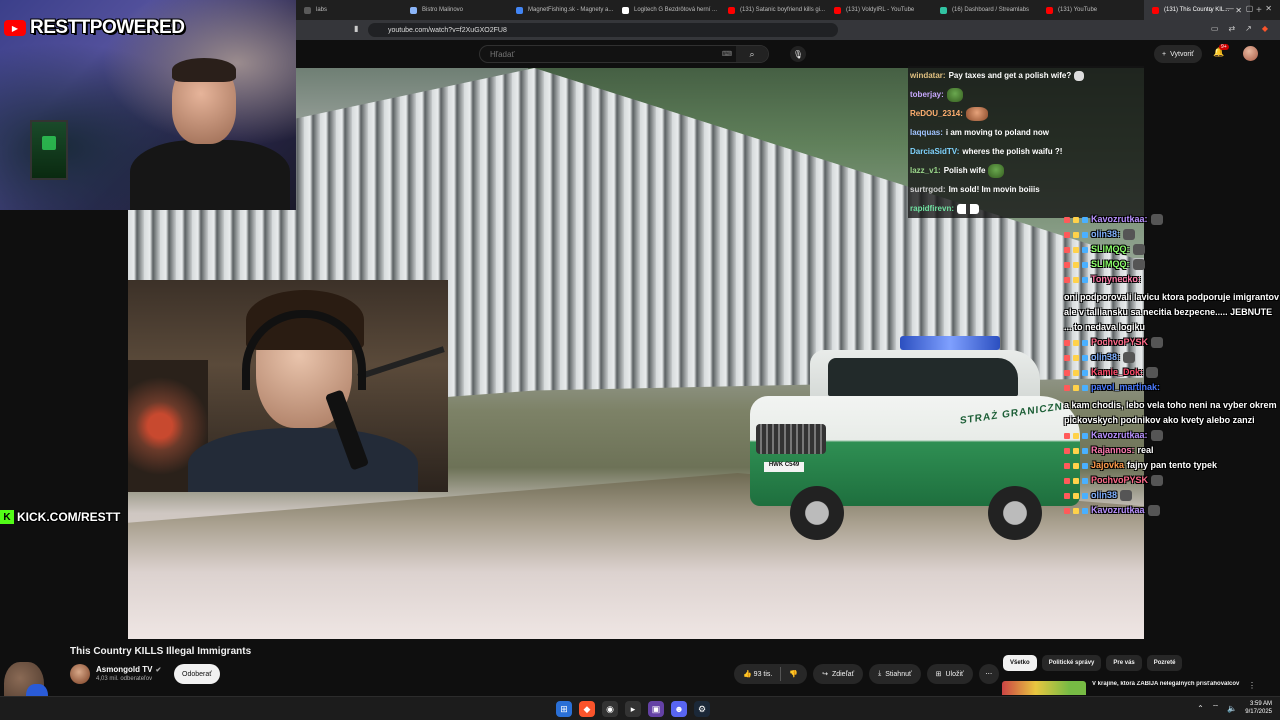 The width and height of the screenshot is (1280, 720). What do you see at coordinates (210, 175) in the screenshot?
I see `webcam-person-torso` at bounding box center [210, 175].